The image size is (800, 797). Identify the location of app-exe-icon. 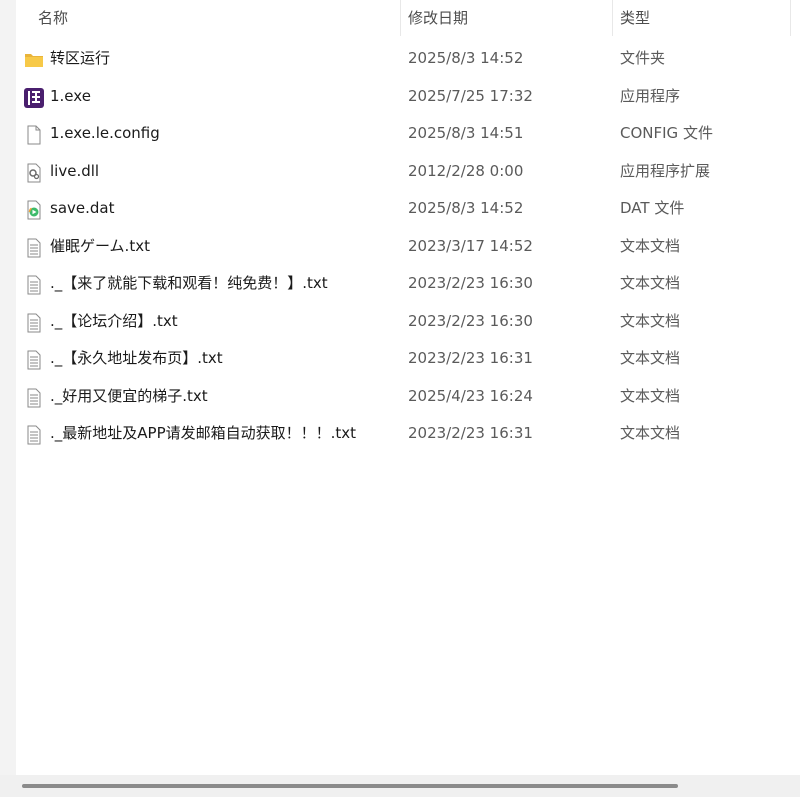
(34, 97).